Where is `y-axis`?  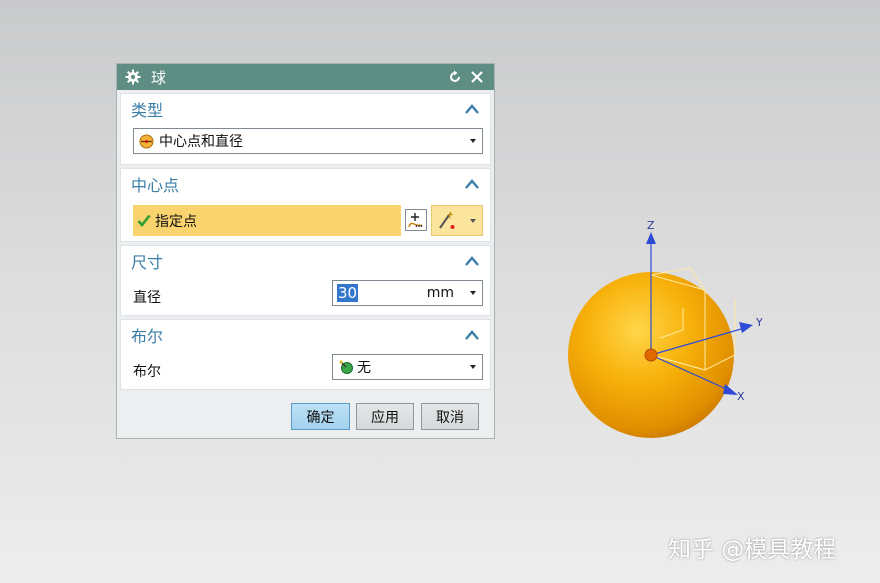
y-axis is located at coordinates (701, 339).